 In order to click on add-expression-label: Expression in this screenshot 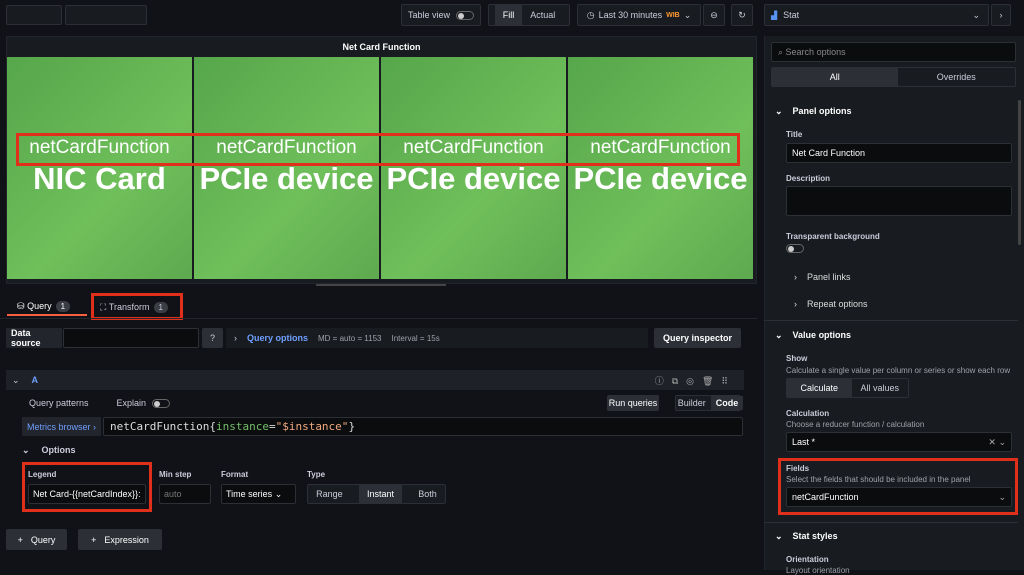, I will do `click(126, 539)`.